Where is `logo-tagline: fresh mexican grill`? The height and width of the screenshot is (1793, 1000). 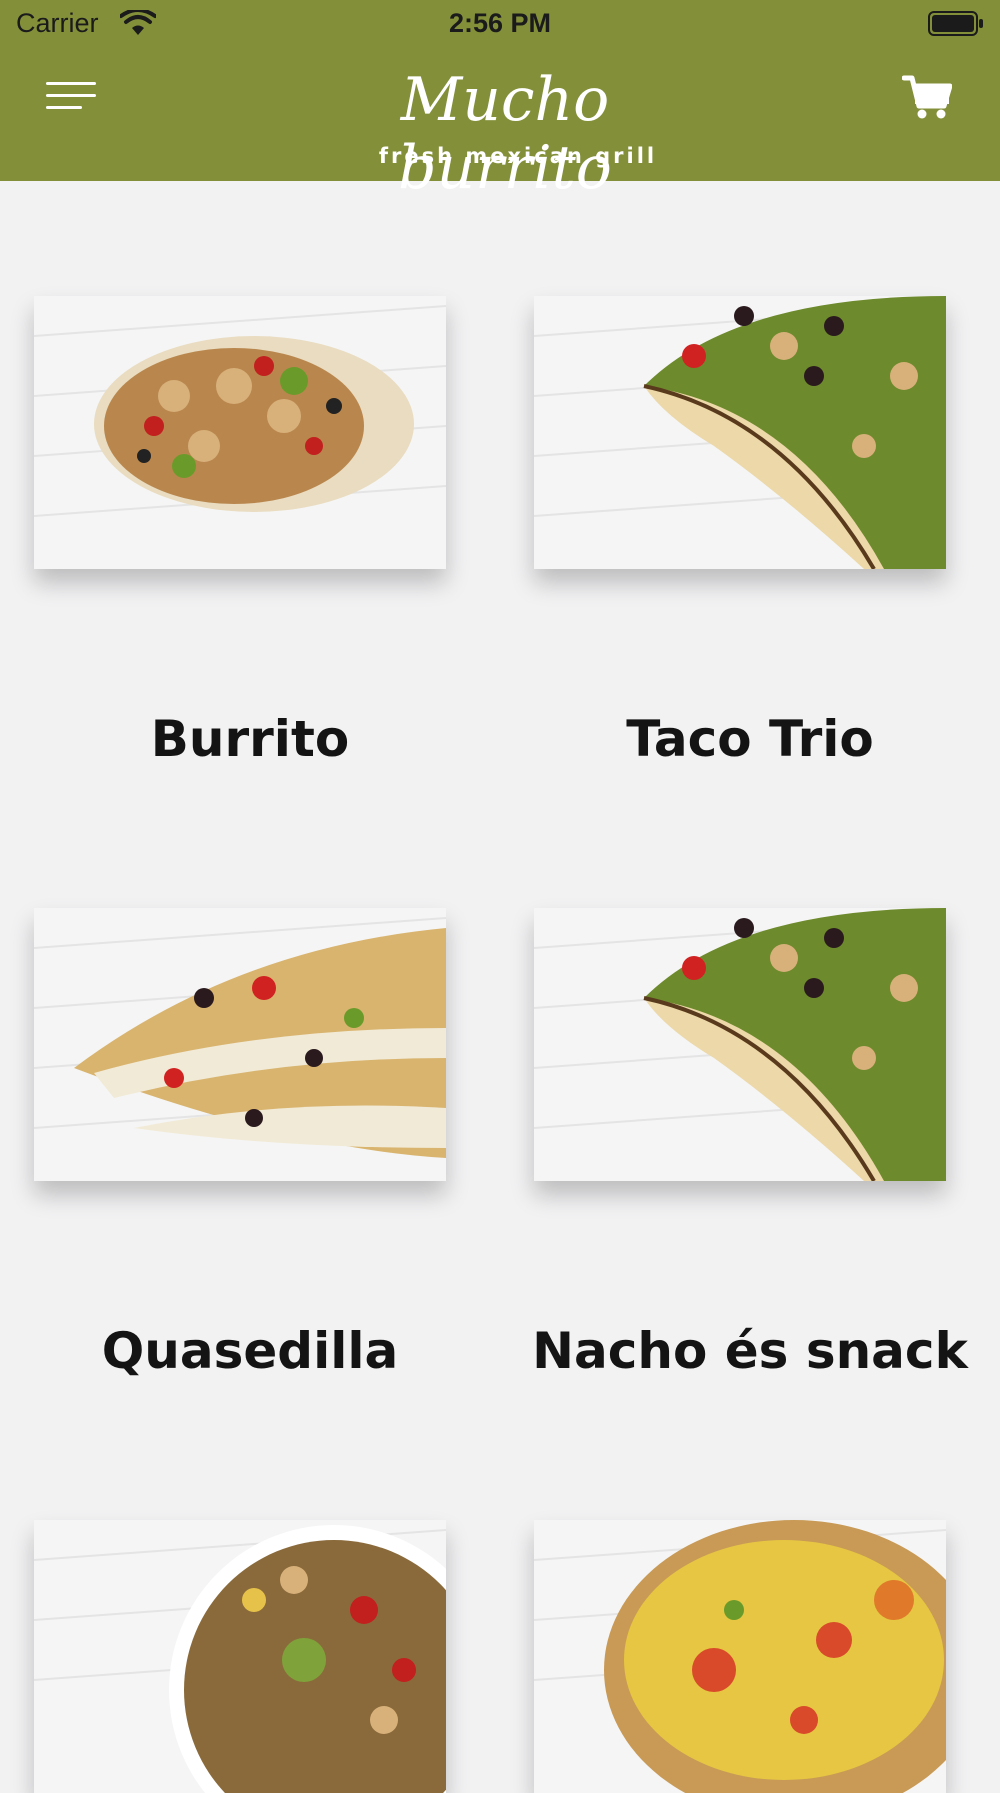 logo-tagline: fresh mexican grill is located at coordinates (518, 156).